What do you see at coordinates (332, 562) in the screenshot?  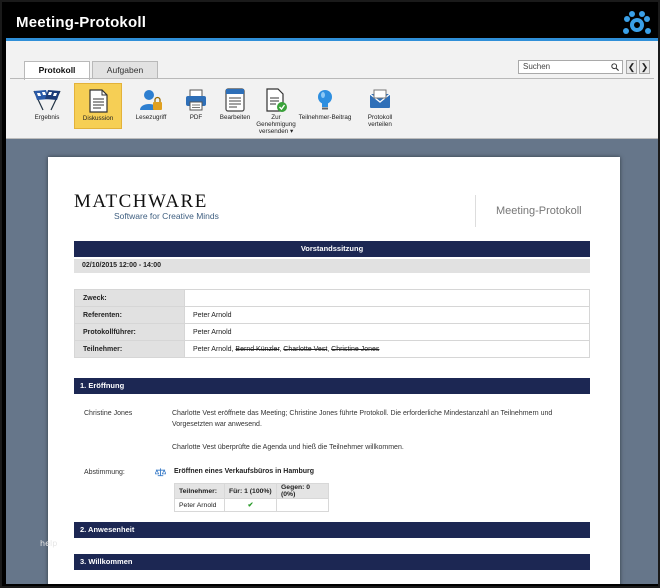 I see `section-header: 3. Willkommen` at bounding box center [332, 562].